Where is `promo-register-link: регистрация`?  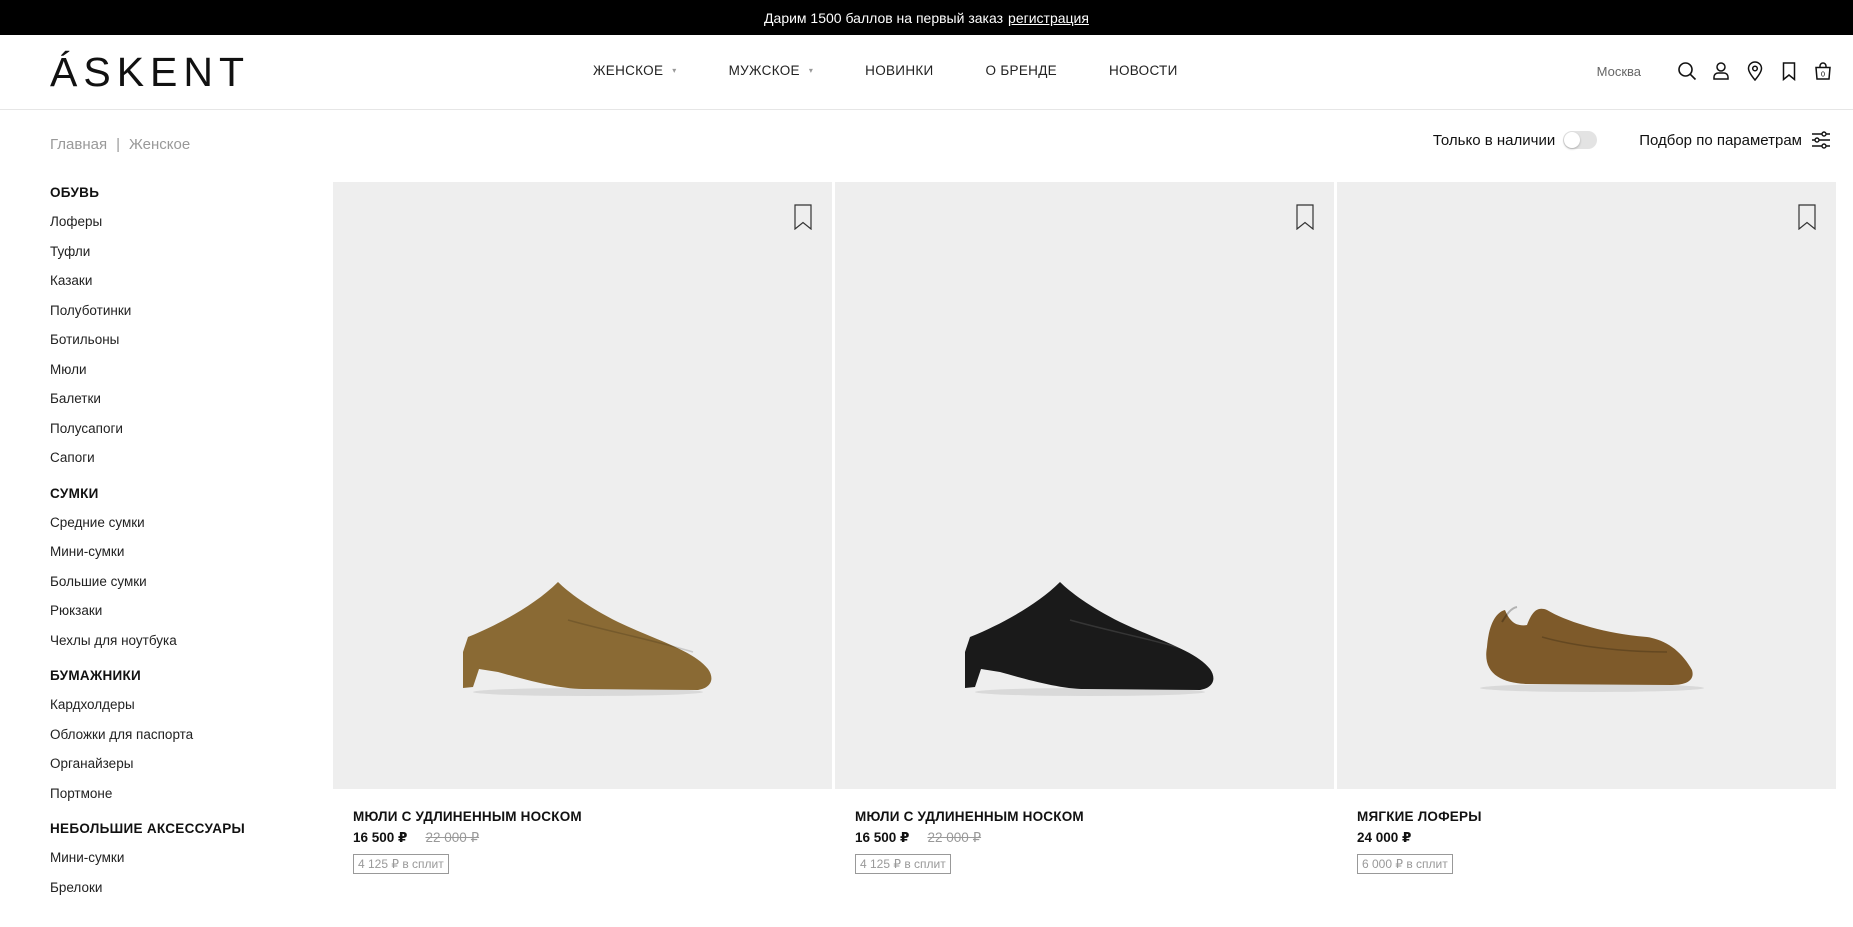 promo-register-link: регистрация is located at coordinates (1048, 18).